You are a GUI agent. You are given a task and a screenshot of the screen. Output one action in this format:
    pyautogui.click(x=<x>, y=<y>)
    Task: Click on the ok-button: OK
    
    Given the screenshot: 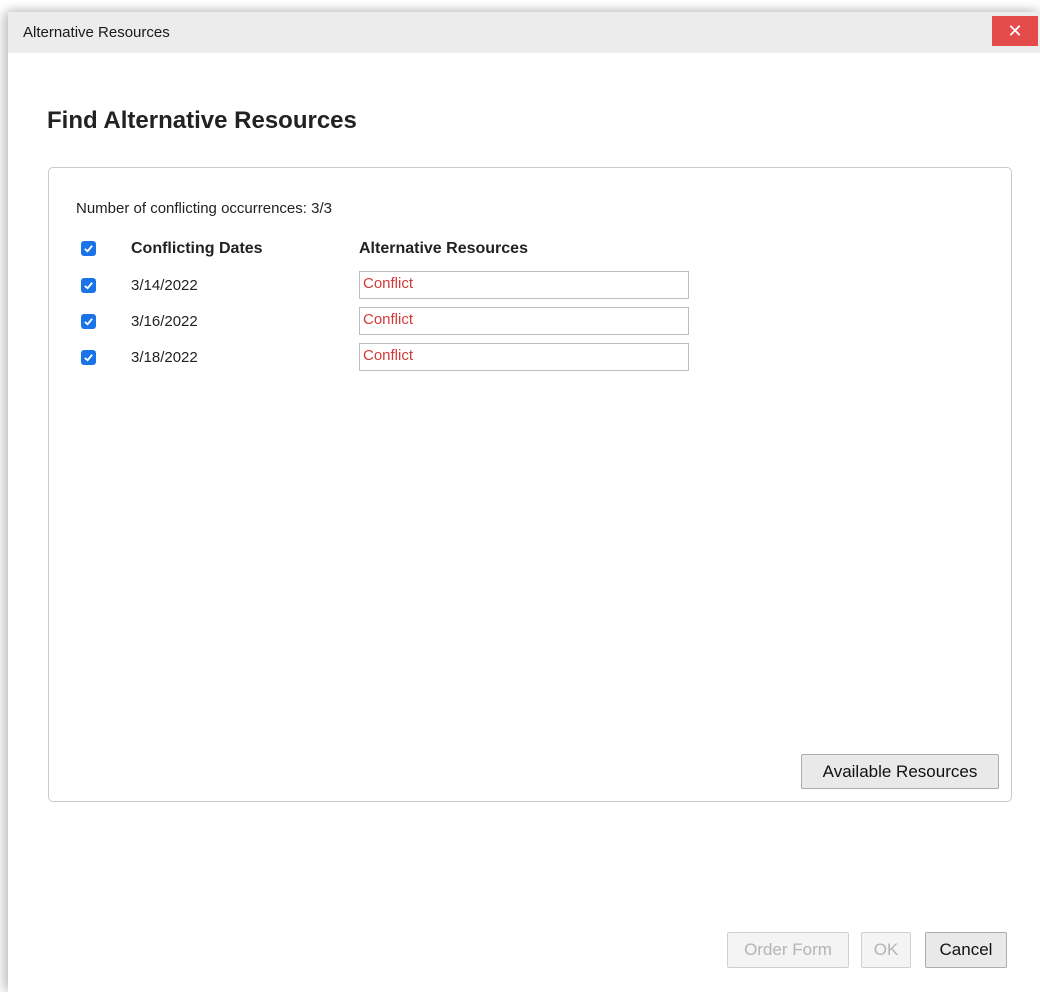 What is the action you would take?
    pyautogui.click(x=886, y=950)
    